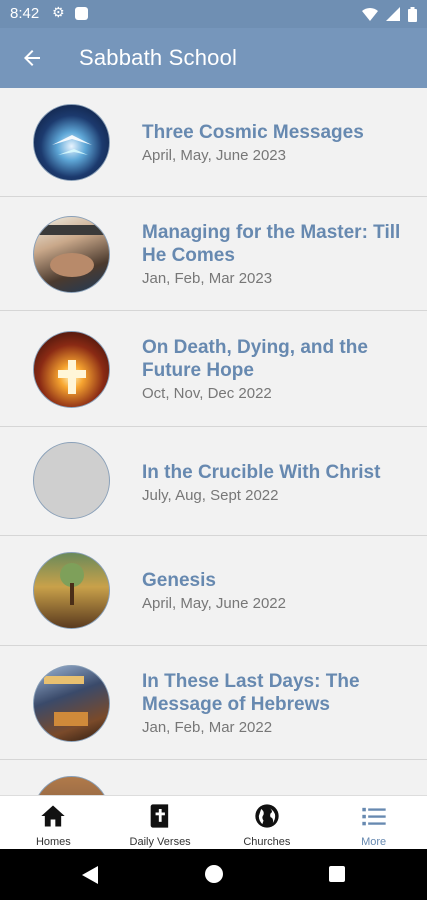 This screenshot has height=900, width=427. I want to click on page-title: Sabbath School, so click(158, 57).